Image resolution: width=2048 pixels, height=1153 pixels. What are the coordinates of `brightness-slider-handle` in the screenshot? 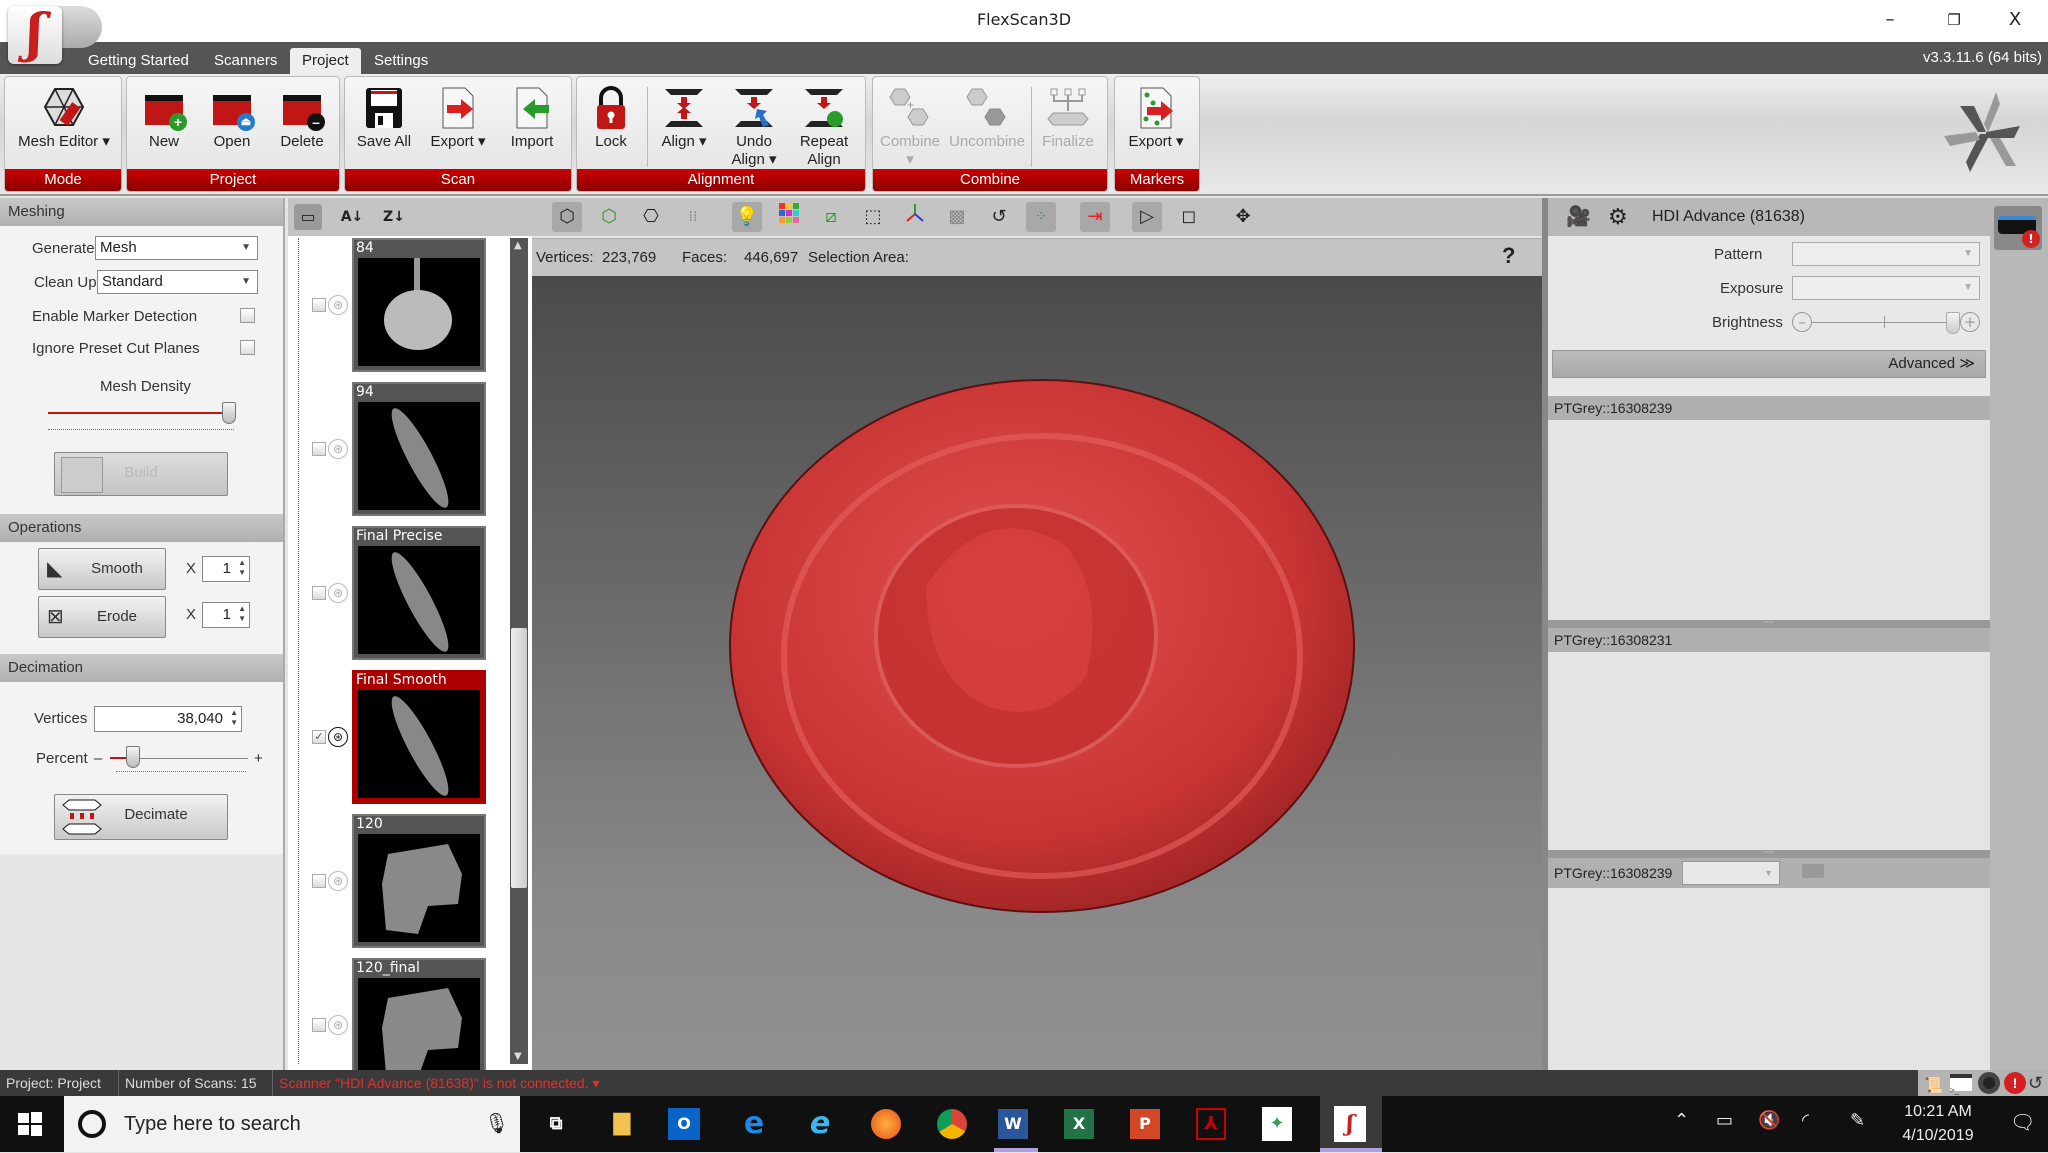 It's located at (1953, 323).